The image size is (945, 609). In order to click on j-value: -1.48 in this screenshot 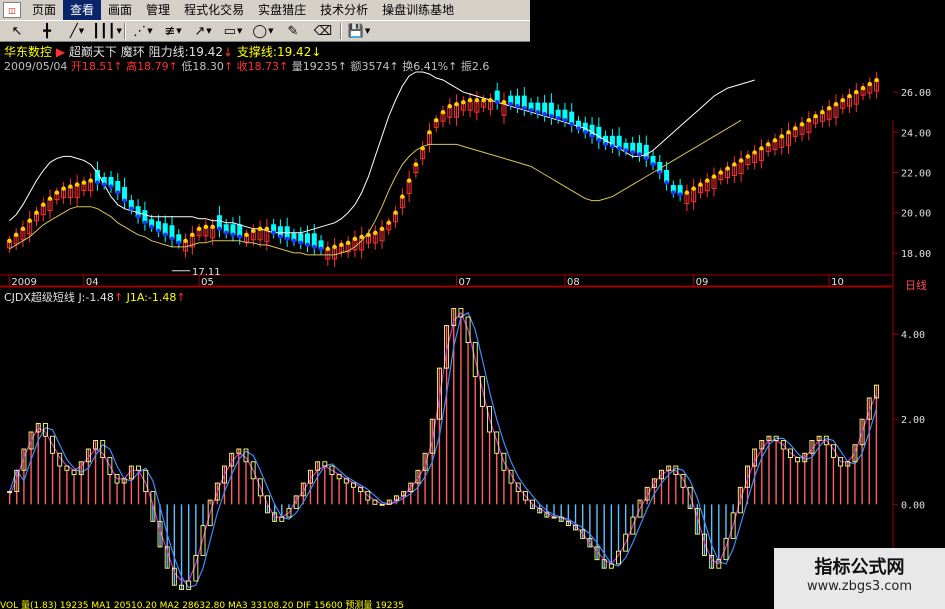, I will do `click(99, 297)`.